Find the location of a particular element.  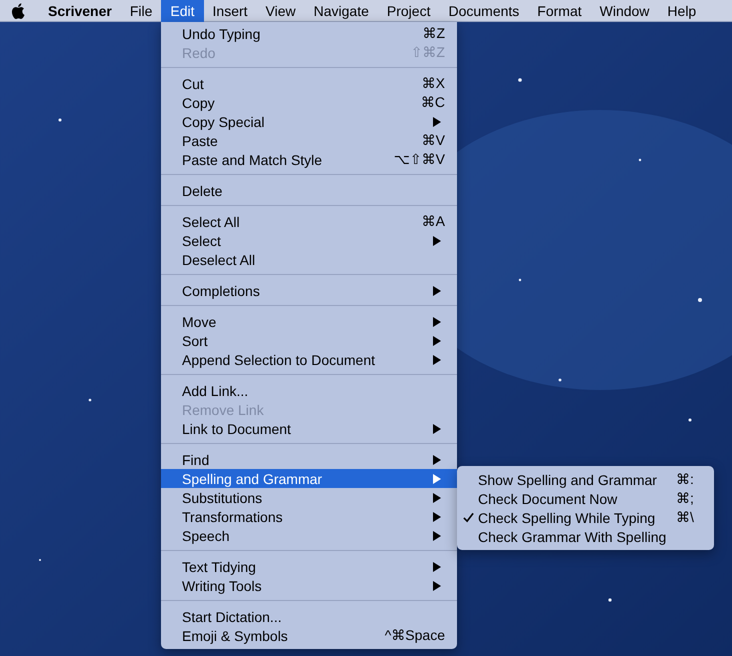

menu-item: Select is located at coordinates (309, 240).